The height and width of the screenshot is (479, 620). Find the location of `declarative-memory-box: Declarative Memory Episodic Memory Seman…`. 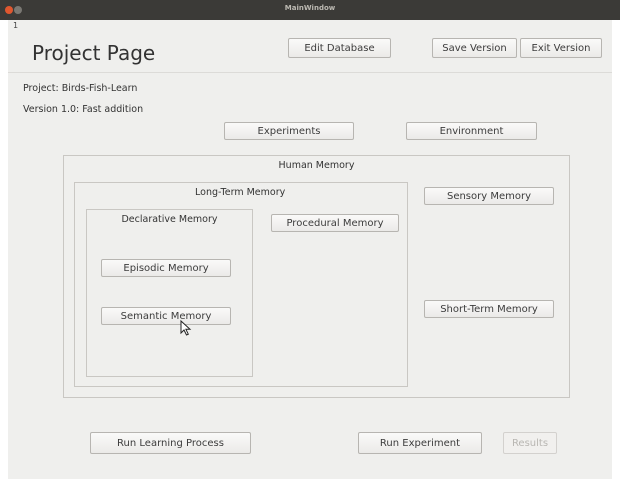

declarative-memory-box: Declarative Memory Episodic Memory Seman… is located at coordinates (169, 293).